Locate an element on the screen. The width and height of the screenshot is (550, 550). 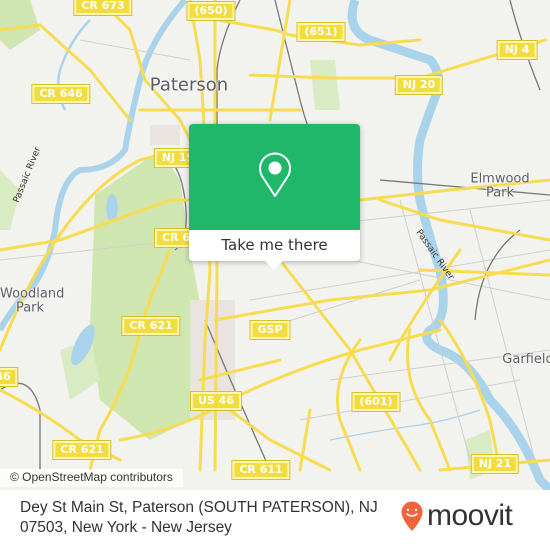
road-shield: (601) is located at coordinates (376, 402).